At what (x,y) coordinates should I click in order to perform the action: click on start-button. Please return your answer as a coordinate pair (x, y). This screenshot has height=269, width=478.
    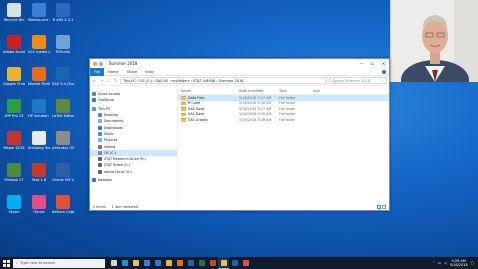
    Looking at the image, I should click on (6, 263).